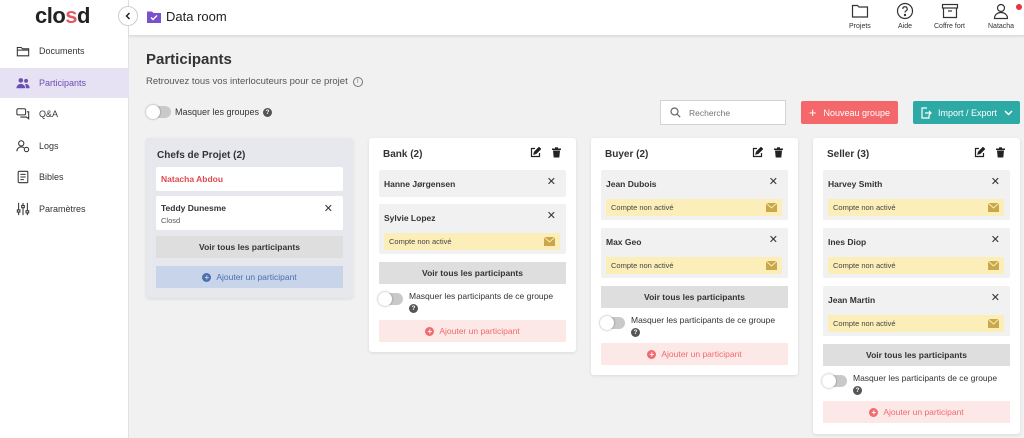  What do you see at coordinates (472, 183) in the screenshot?
I see `member-card: Hanne Jørgensen ✕` at bounding box center [472, 183].